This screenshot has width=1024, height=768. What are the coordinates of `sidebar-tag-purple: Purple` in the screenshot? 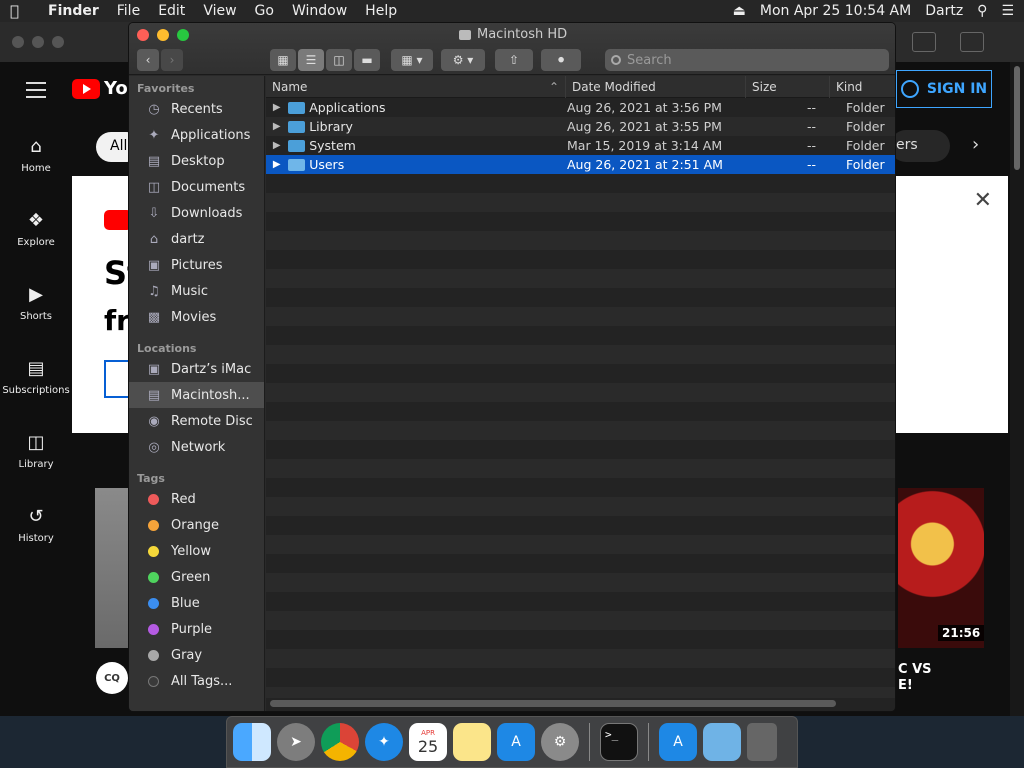 It's located at (196, 629).